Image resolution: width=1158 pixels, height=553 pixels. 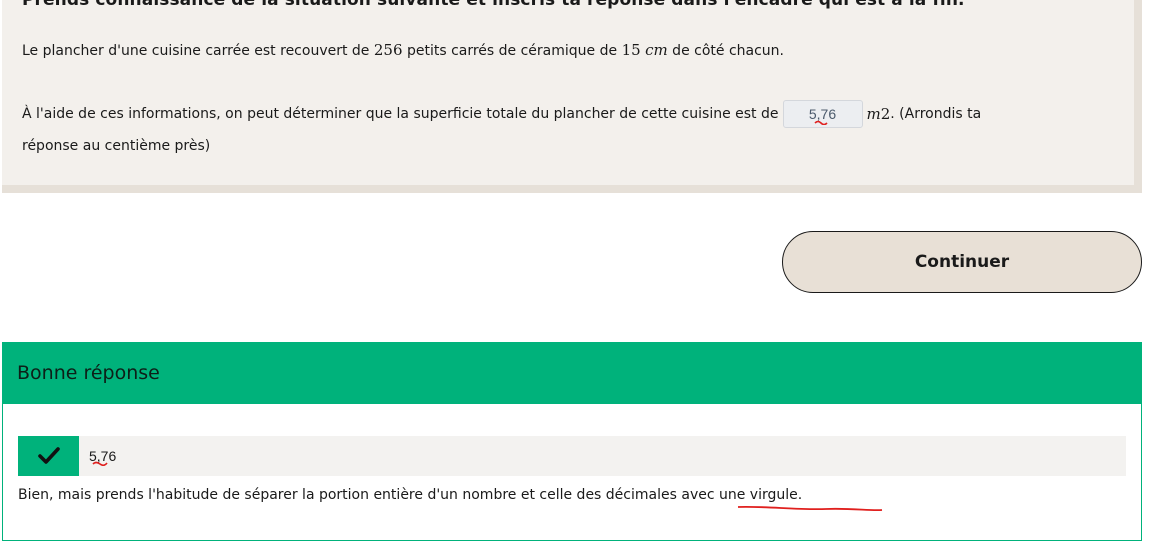 What do you see at coordinates (810, 508) in the screenshot?
I see `spellcheck-underline` at bounding box center [810, 508].